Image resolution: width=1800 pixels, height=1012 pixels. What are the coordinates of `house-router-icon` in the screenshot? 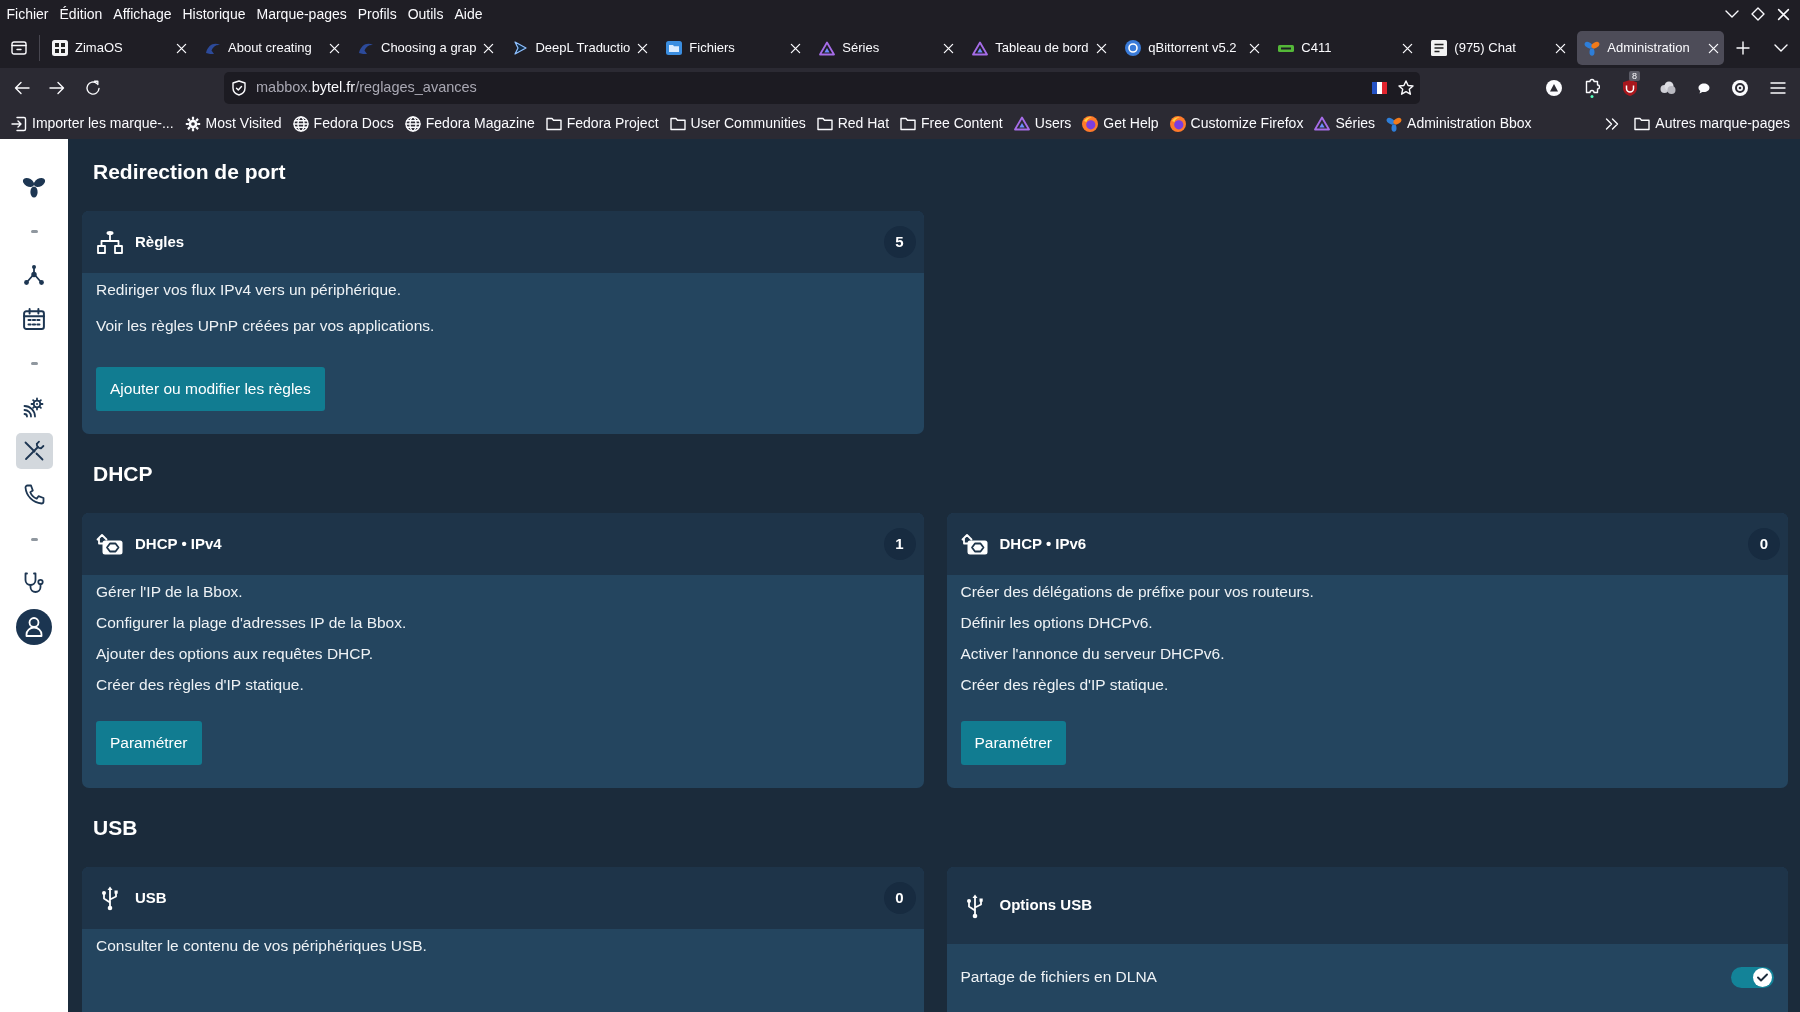 It's located at (974, 544).